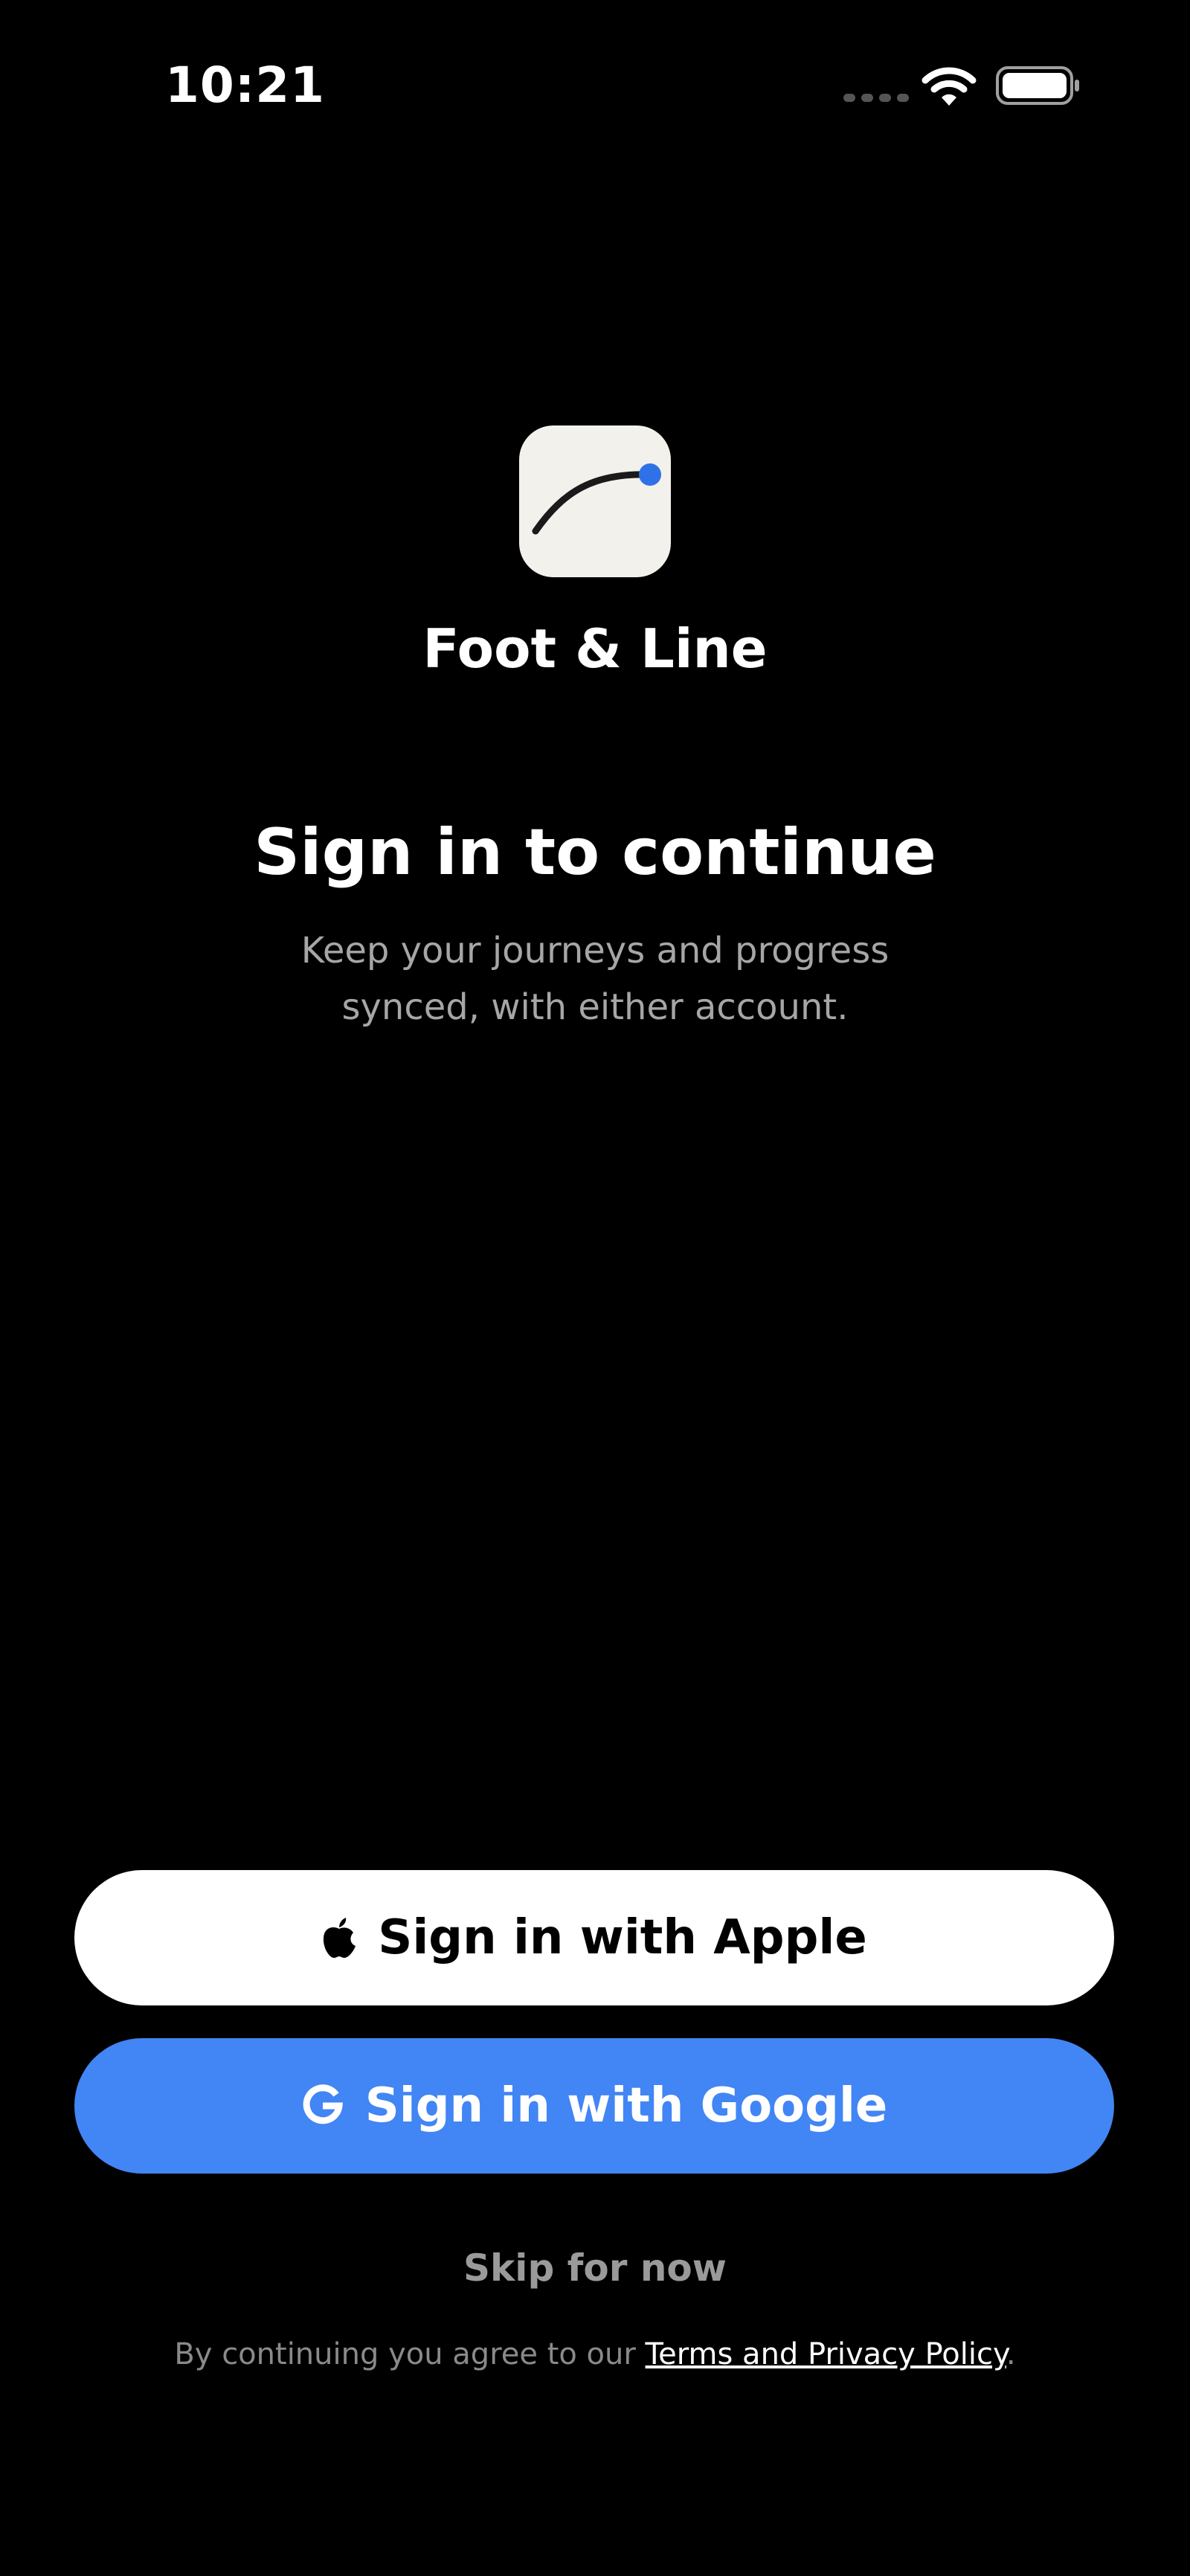 Image resolution: width=1190 pixels, height=2576 pixels. Describe the element at coordinates (1037, 85) in the screenshot. I see `battery-icon` at that location.